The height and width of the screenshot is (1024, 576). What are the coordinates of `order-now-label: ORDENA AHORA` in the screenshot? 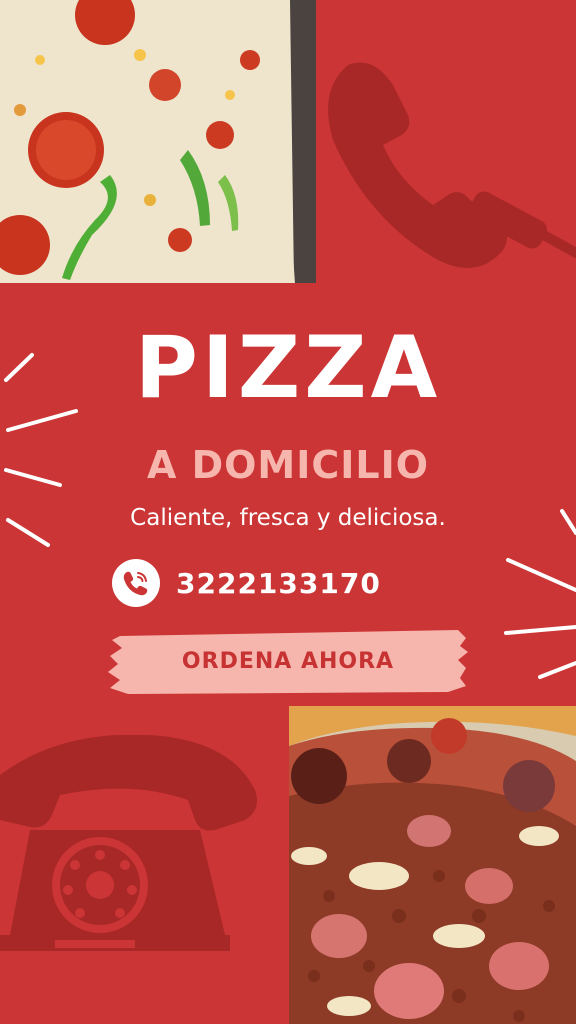 It's located at (288, 661).